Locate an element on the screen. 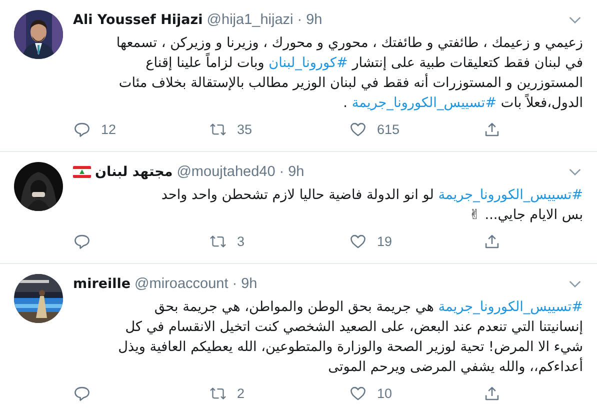 This screenshot has width=597, height=410. retweet-count: 35 is located at coordinates (244, 129).